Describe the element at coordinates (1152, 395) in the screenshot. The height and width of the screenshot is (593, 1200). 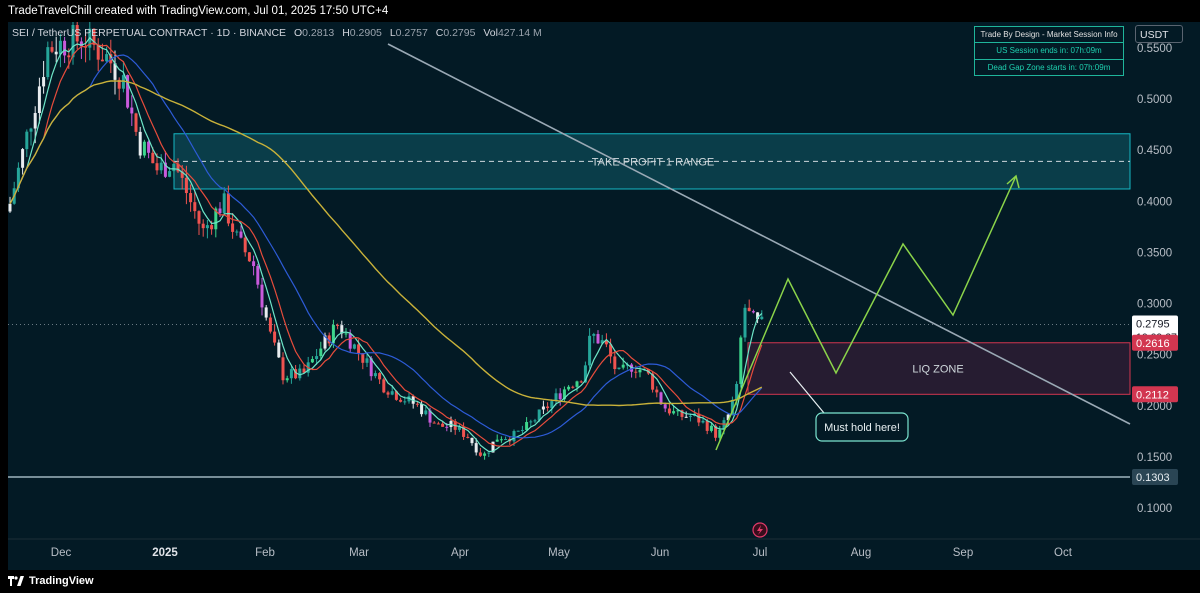
I see `price-label-value: 0.2112` at that location.